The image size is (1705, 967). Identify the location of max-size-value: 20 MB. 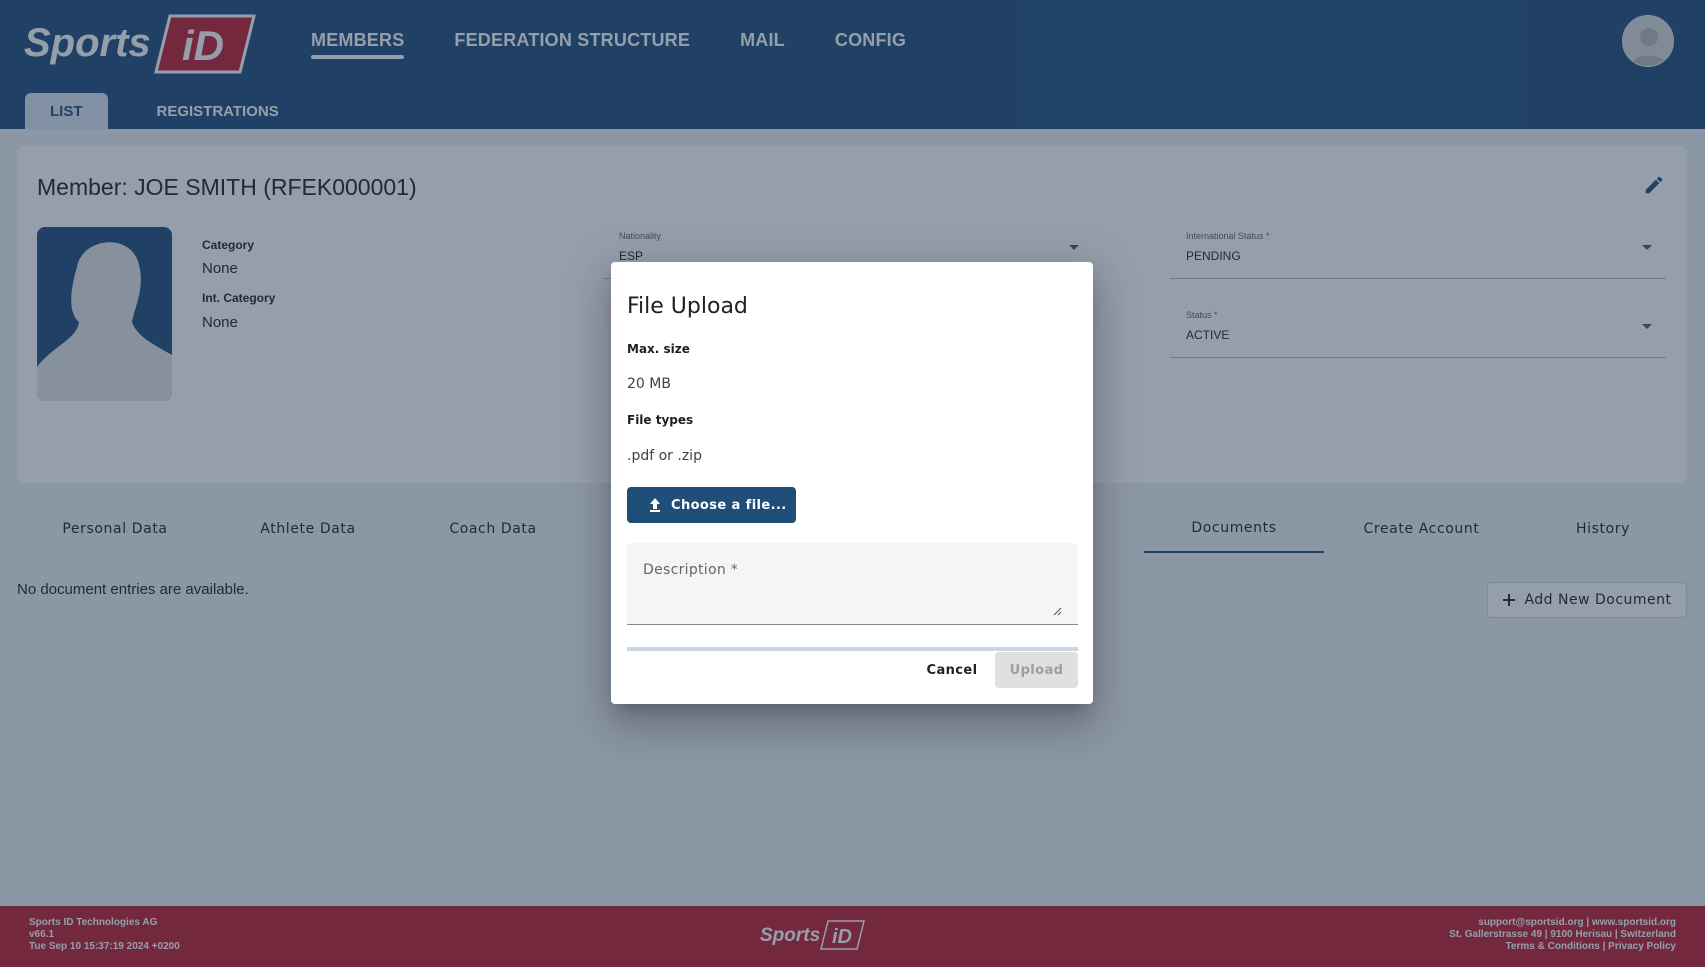
(649, 384).